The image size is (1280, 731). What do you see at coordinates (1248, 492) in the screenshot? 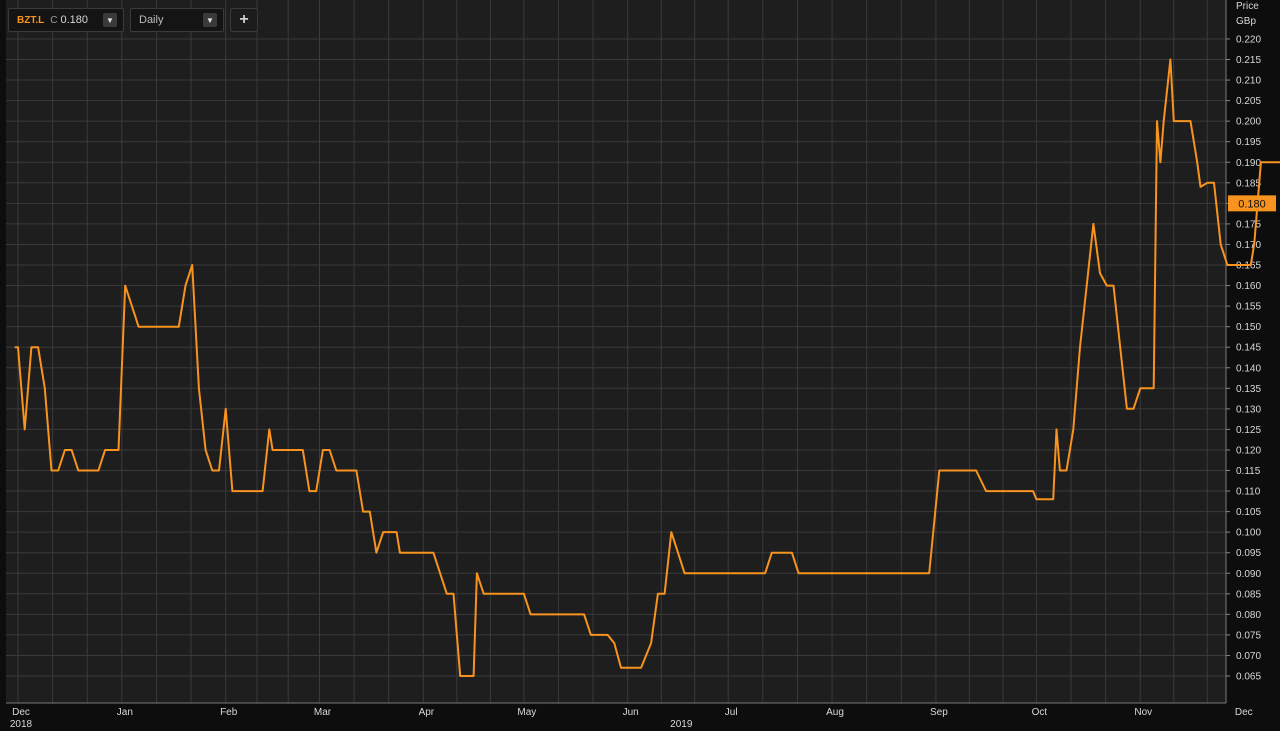
I see `y-tick-label: 0.110` at bounding box center [1248, 492].